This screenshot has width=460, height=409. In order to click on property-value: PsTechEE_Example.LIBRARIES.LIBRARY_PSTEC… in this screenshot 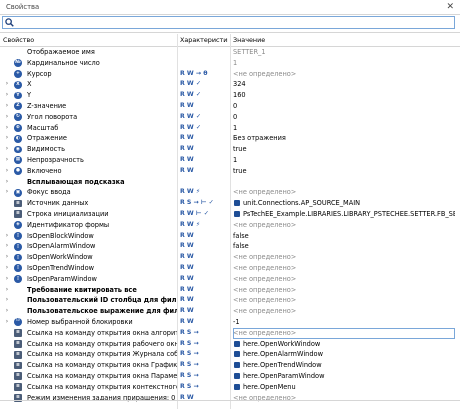, I will do `click(349, 214)`.